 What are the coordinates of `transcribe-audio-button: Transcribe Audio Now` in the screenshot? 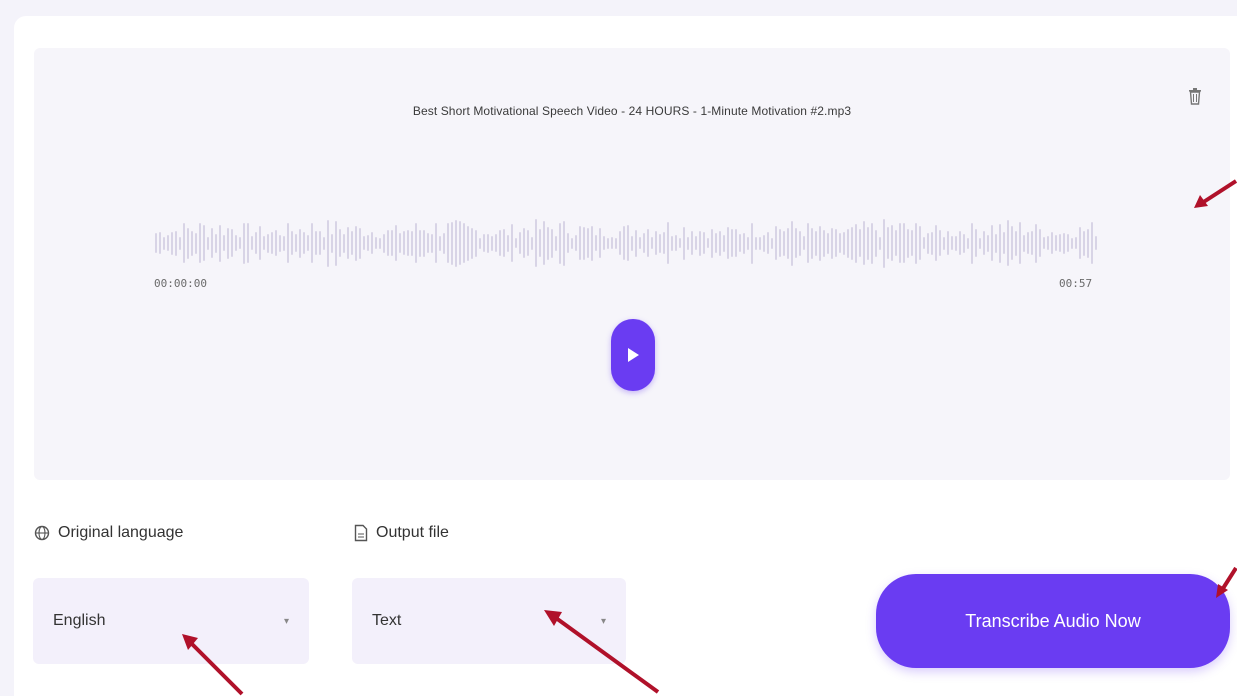 It's located at (1053, 621).